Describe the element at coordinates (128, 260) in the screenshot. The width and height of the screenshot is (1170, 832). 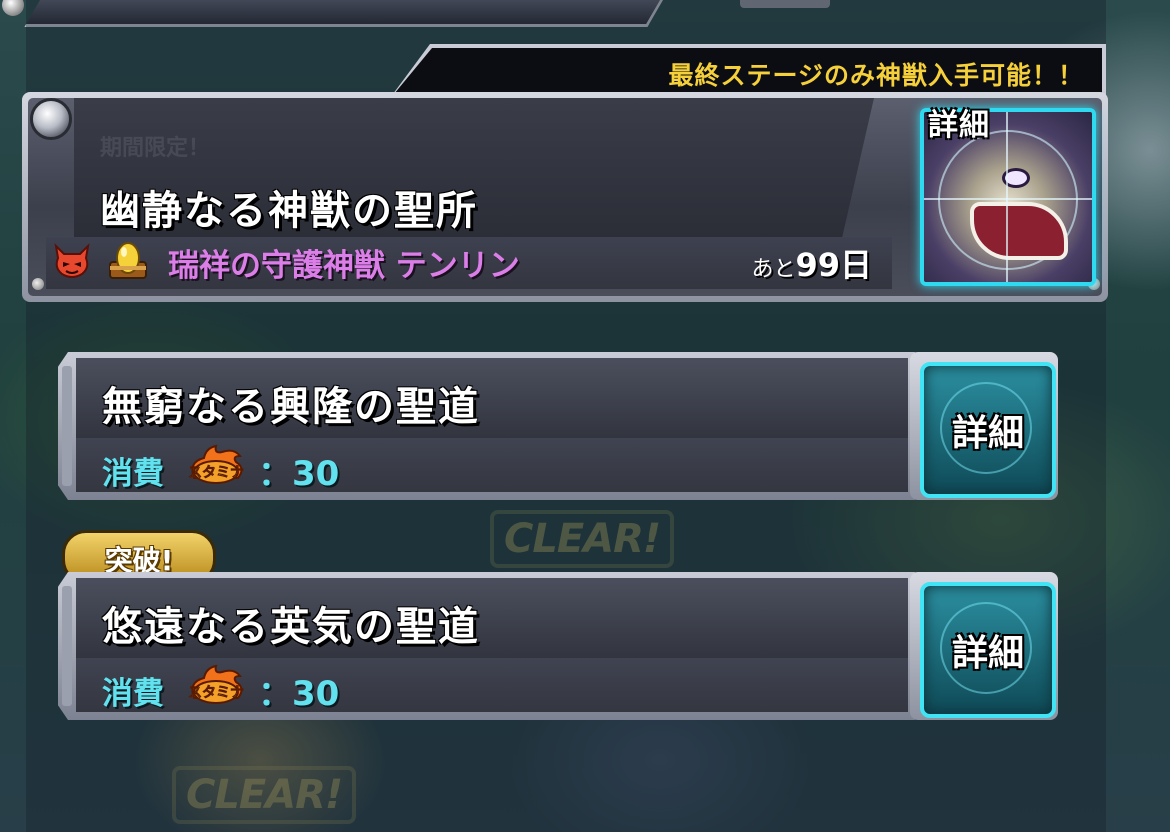
I see `golden-egg-icon` at that location.